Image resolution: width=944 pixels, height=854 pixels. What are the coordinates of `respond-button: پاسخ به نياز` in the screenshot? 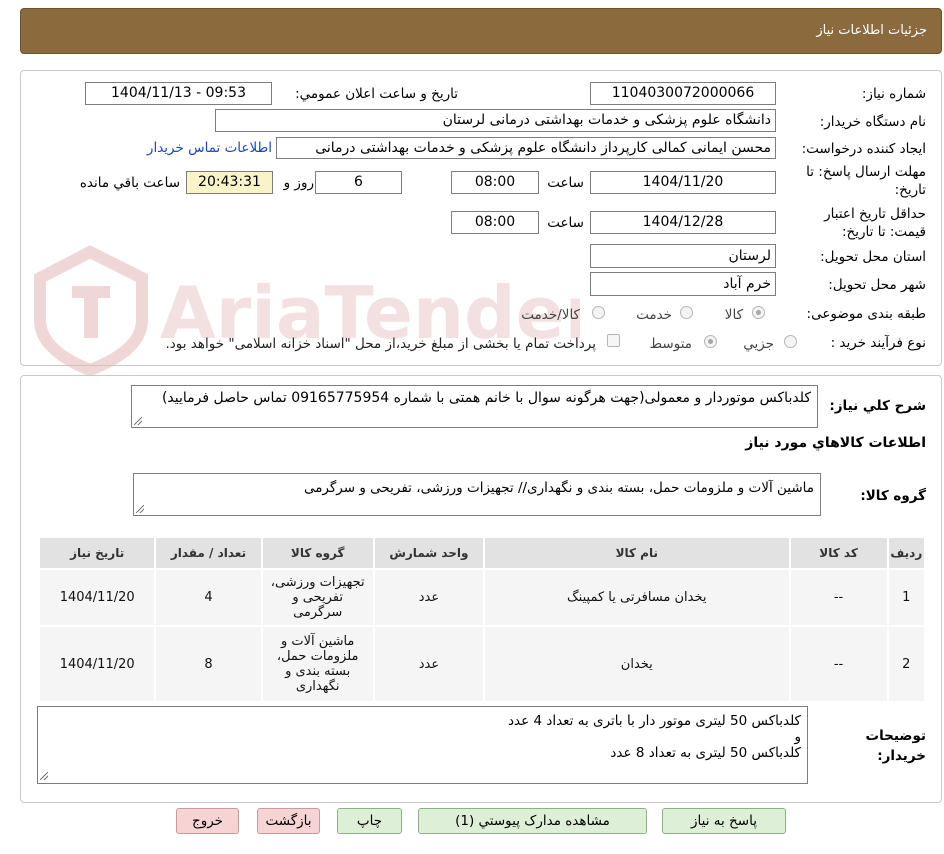 It's located at (724, 821).